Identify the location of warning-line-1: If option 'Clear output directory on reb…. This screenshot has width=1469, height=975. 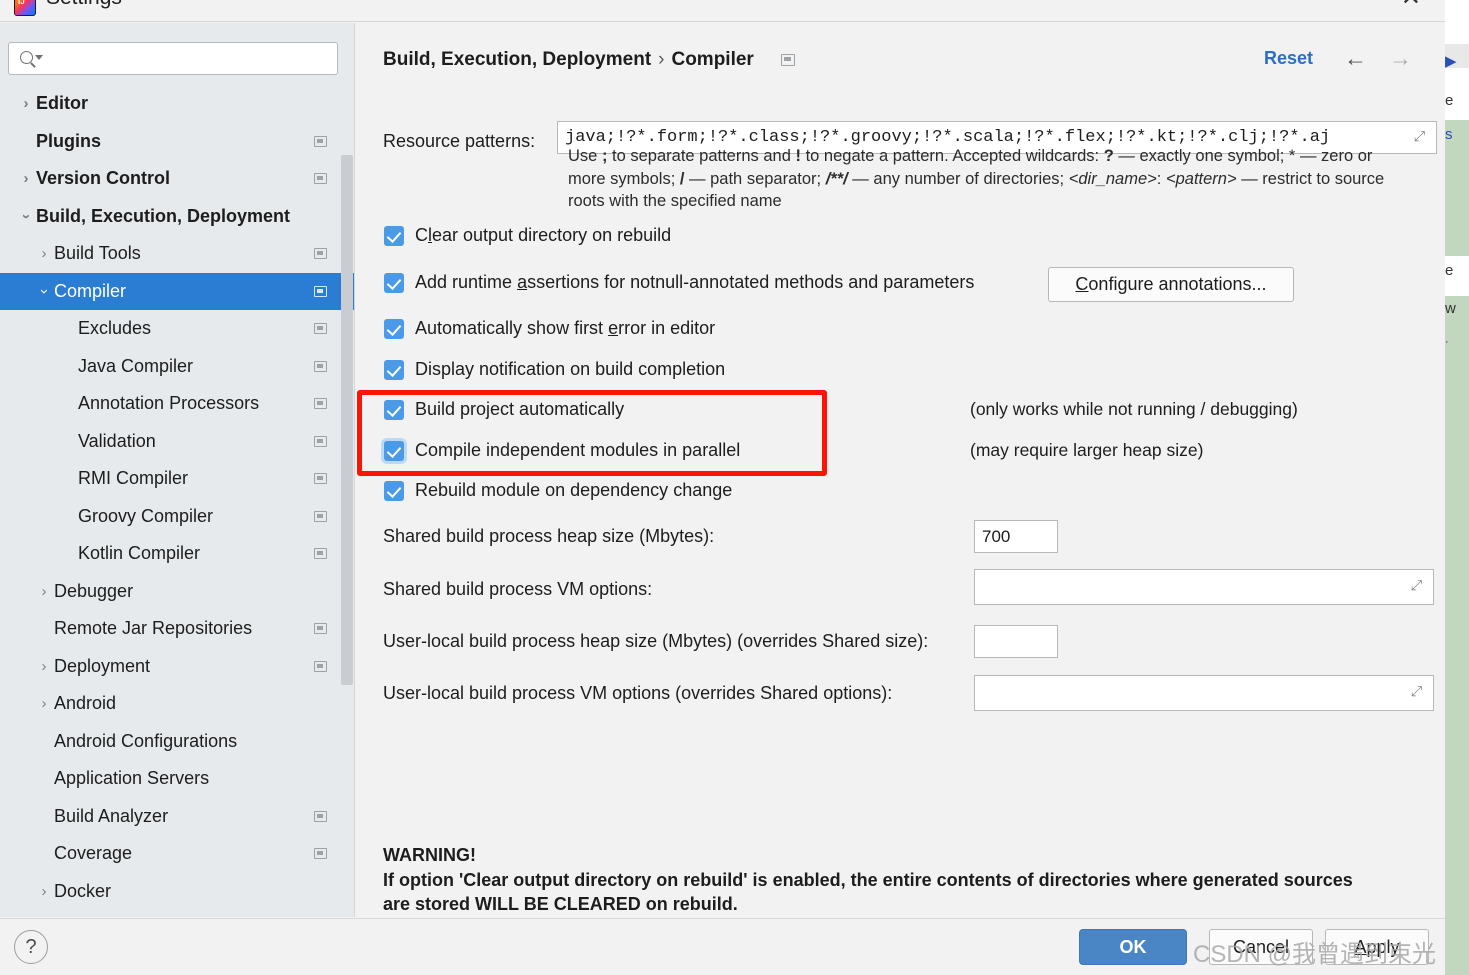
(868, 879).